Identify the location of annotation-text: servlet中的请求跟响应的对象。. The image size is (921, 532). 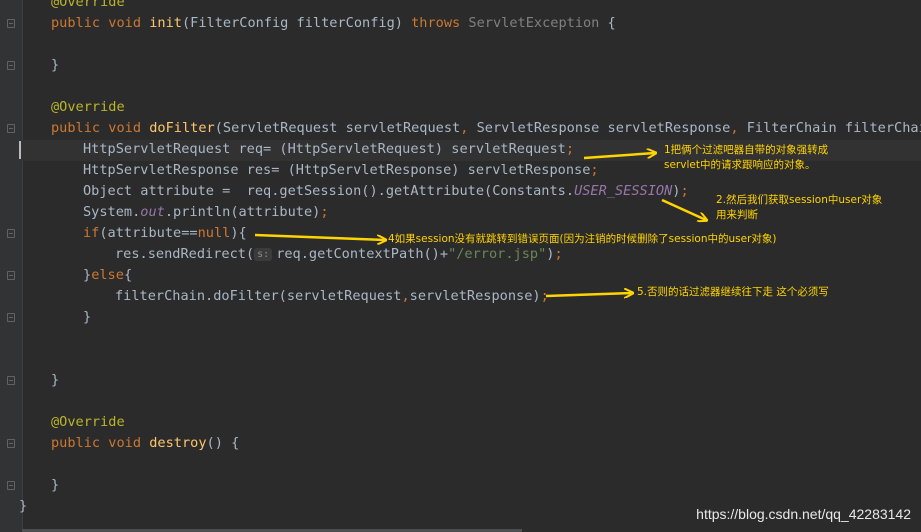
(740, 165).